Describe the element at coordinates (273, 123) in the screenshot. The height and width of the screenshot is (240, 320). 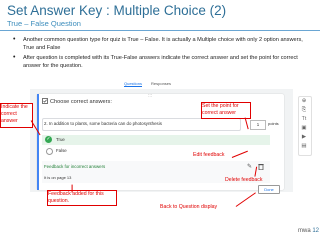
I see `points-label: points` at that location.